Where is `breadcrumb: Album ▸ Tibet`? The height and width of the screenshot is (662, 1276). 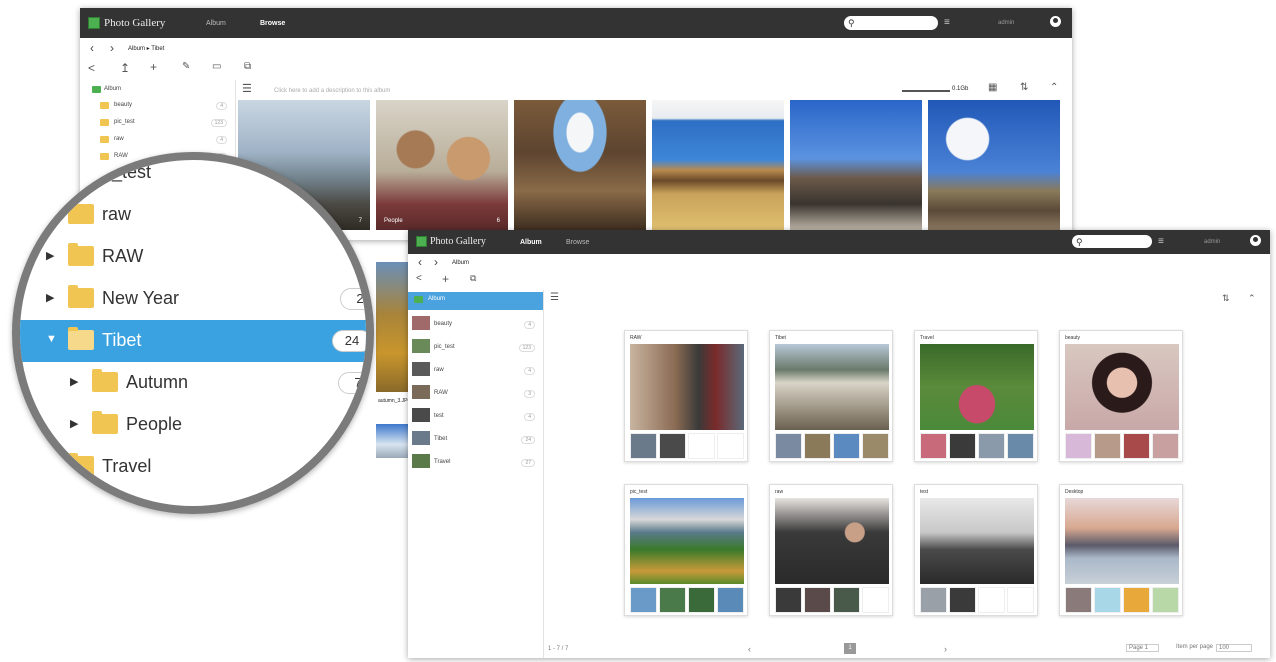 breadcrumb: Album ▸ Tibet is located at coordinates (146, 48).